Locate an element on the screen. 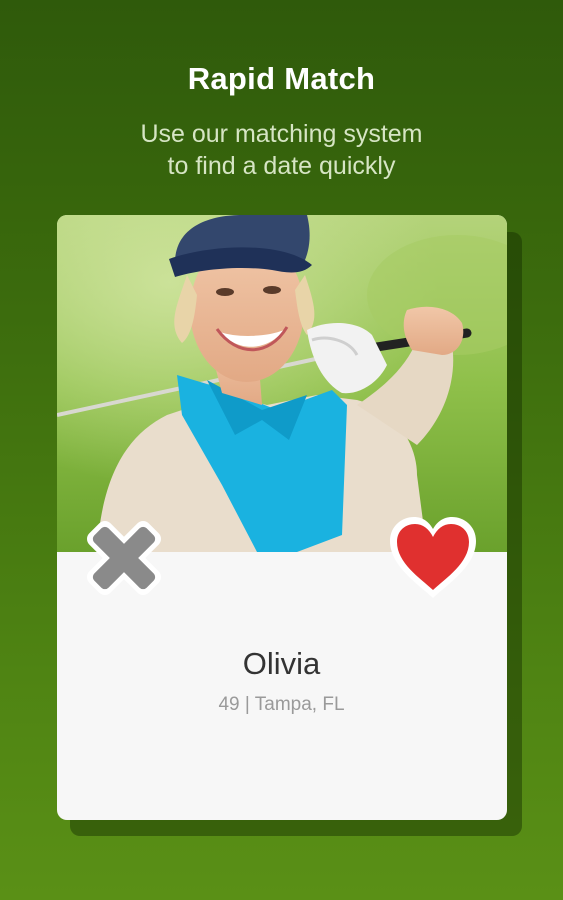 This screenshot has width=563, height=900. like-button is located at coordinates (433, 558).